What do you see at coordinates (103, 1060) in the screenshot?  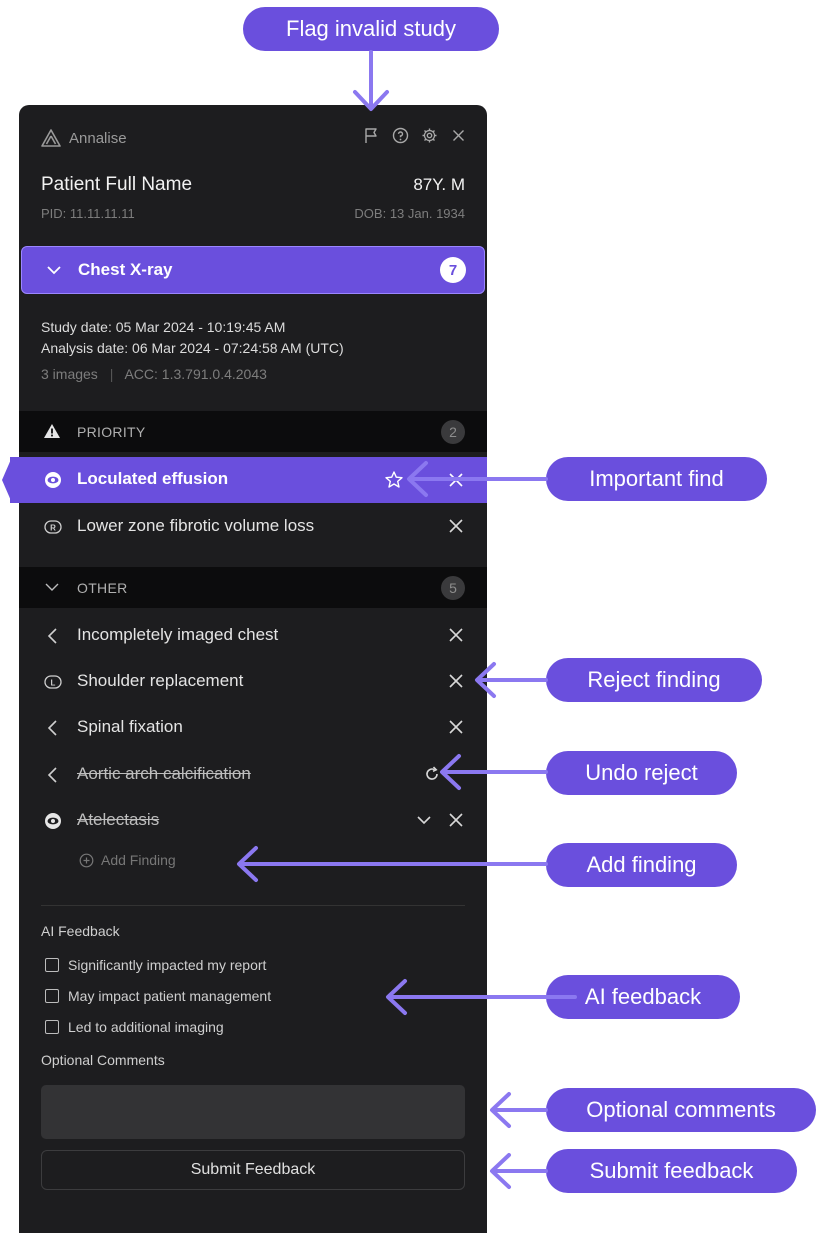 I see `optional-comments-title: Optional Comments` at bounding box center [103, 1060].